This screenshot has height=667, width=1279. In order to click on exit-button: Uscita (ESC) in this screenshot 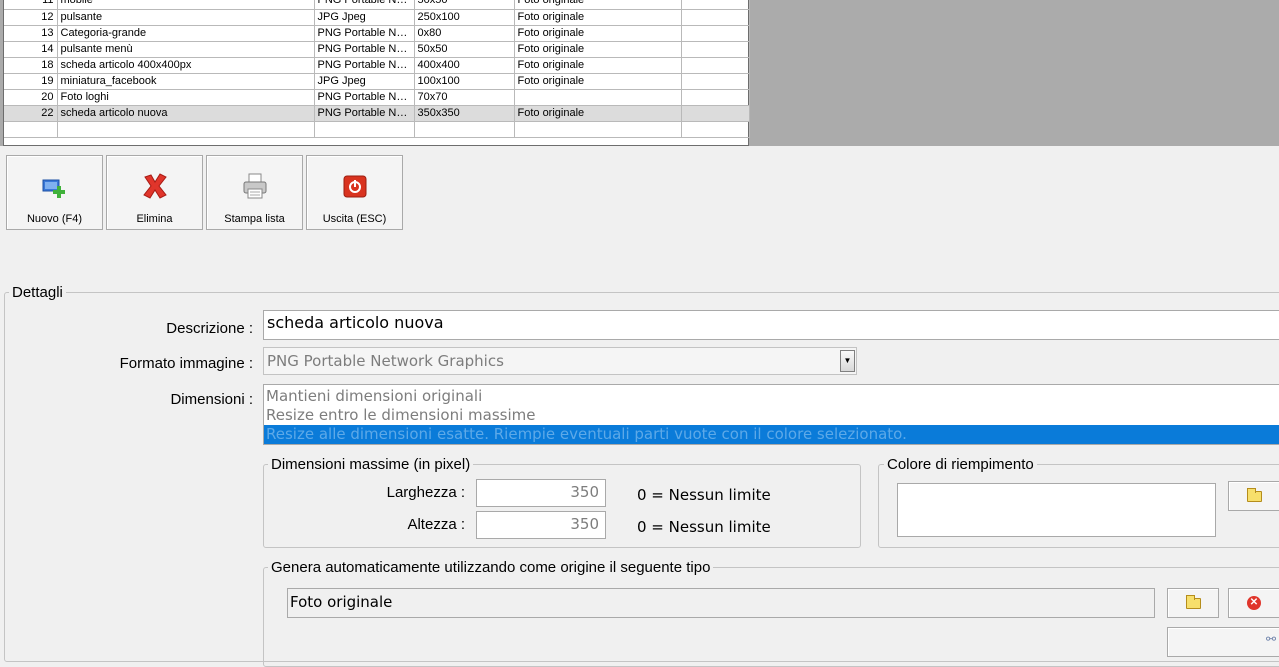, I will do `click(354, 192)`.